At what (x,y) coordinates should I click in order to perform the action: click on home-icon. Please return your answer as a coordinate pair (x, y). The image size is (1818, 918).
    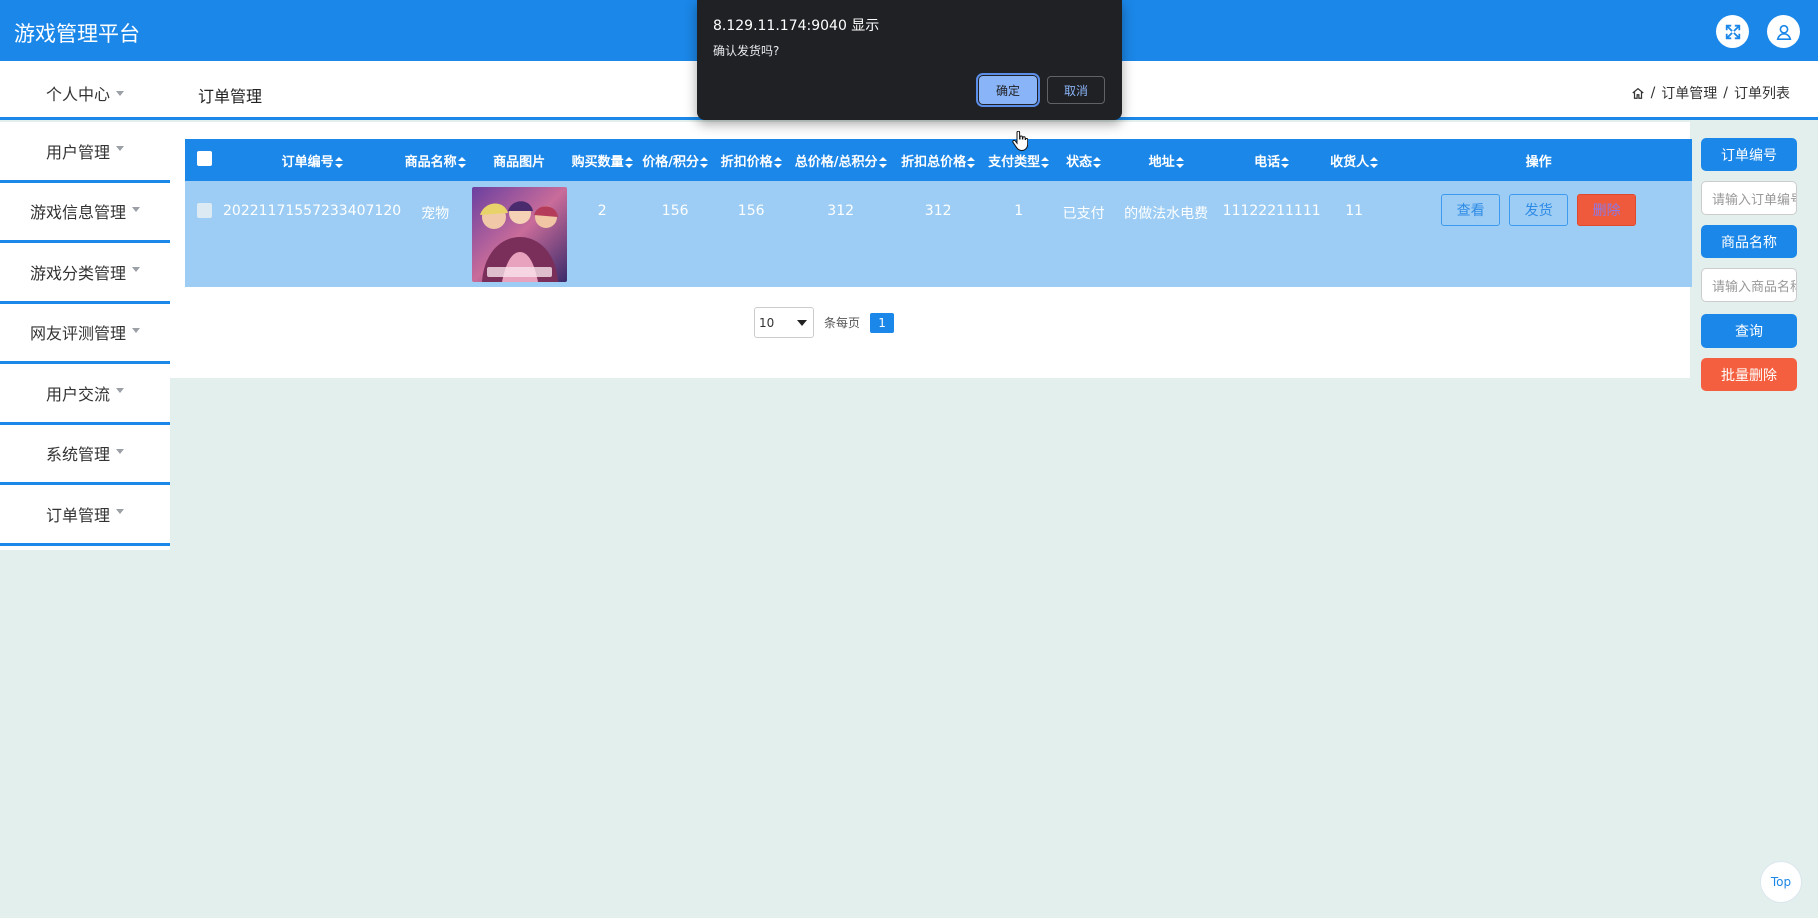
    Looking at the image, I should click on (1638, 93).